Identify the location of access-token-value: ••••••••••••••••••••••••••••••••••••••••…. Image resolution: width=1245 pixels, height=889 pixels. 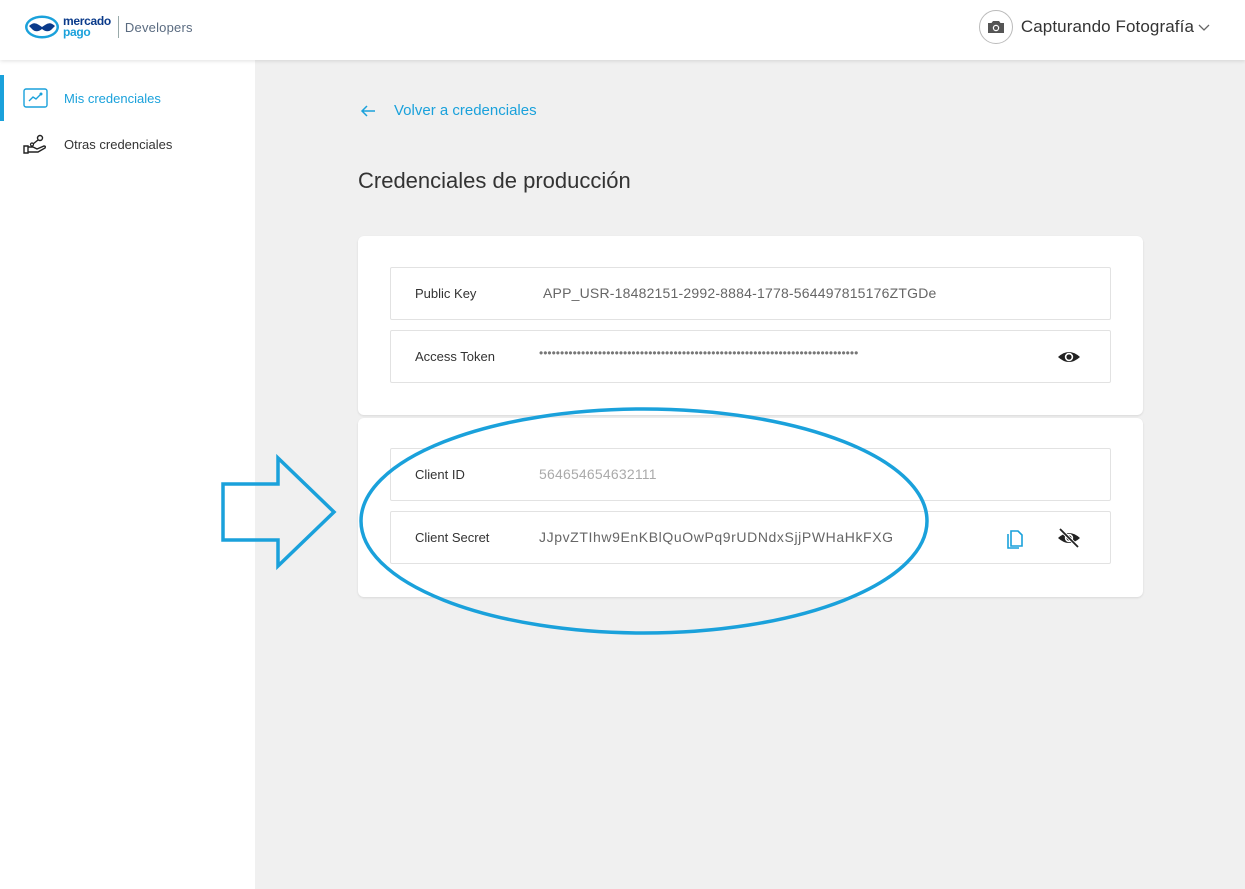
(699, 353).